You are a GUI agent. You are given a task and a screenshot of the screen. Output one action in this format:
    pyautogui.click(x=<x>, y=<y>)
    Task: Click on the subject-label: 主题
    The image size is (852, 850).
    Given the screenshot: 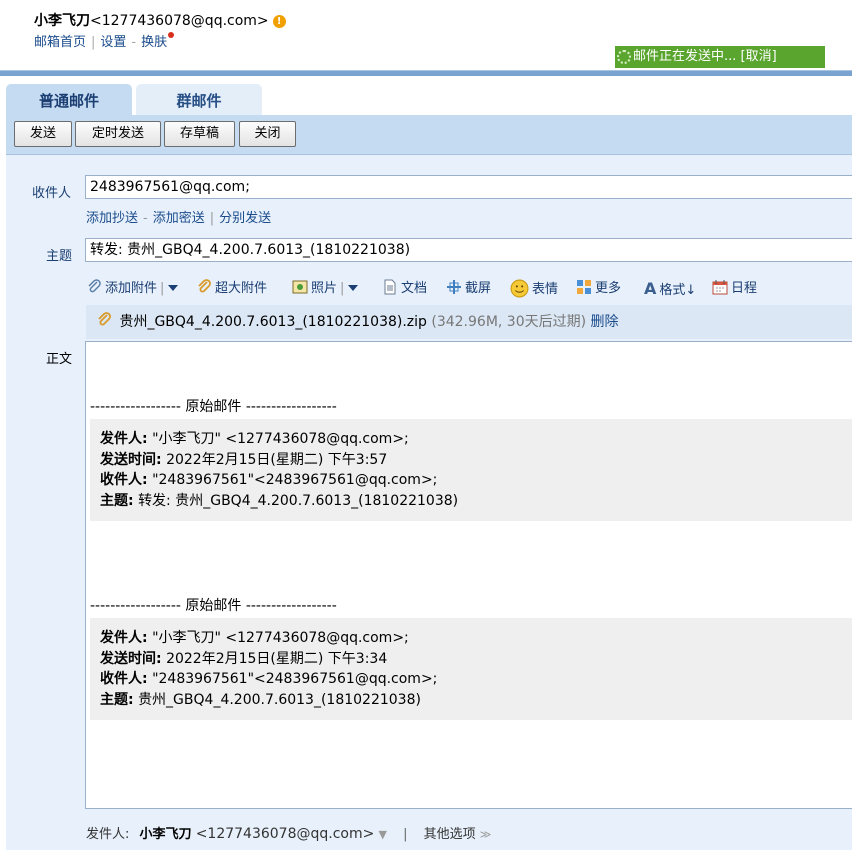 What is the action you would take?
    pyautogui.click(x=59, y=256)
    